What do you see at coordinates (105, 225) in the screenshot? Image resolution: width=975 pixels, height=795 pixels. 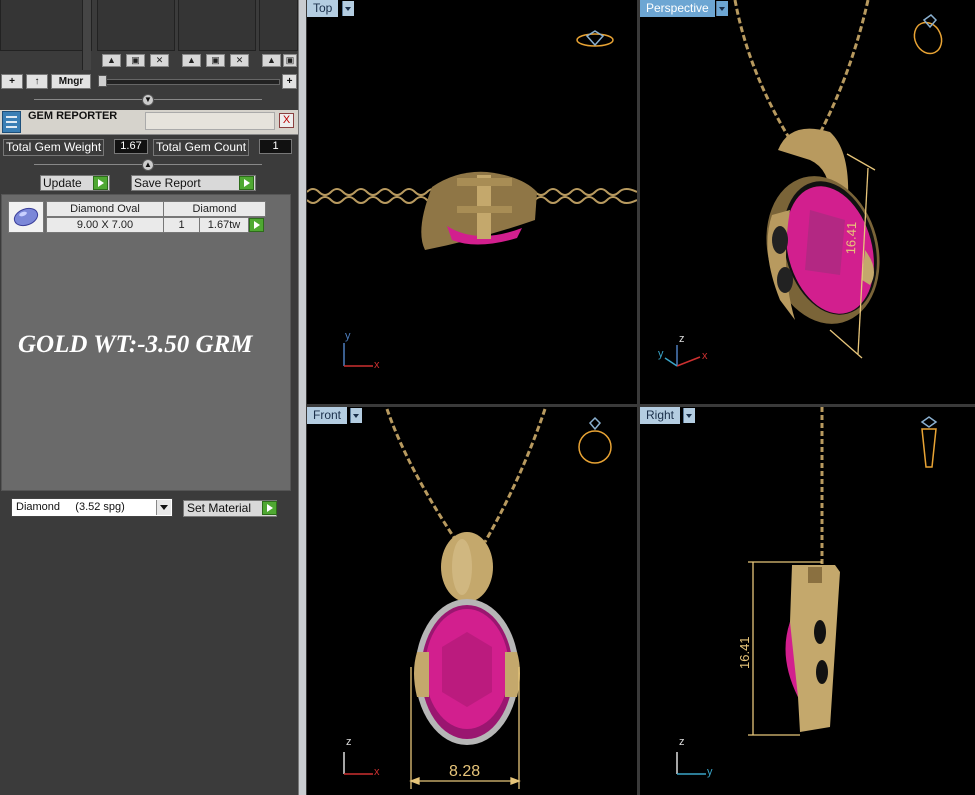 I see `gem-size-cell: 9.00 X 7.00` at bounding box center [105, 225].